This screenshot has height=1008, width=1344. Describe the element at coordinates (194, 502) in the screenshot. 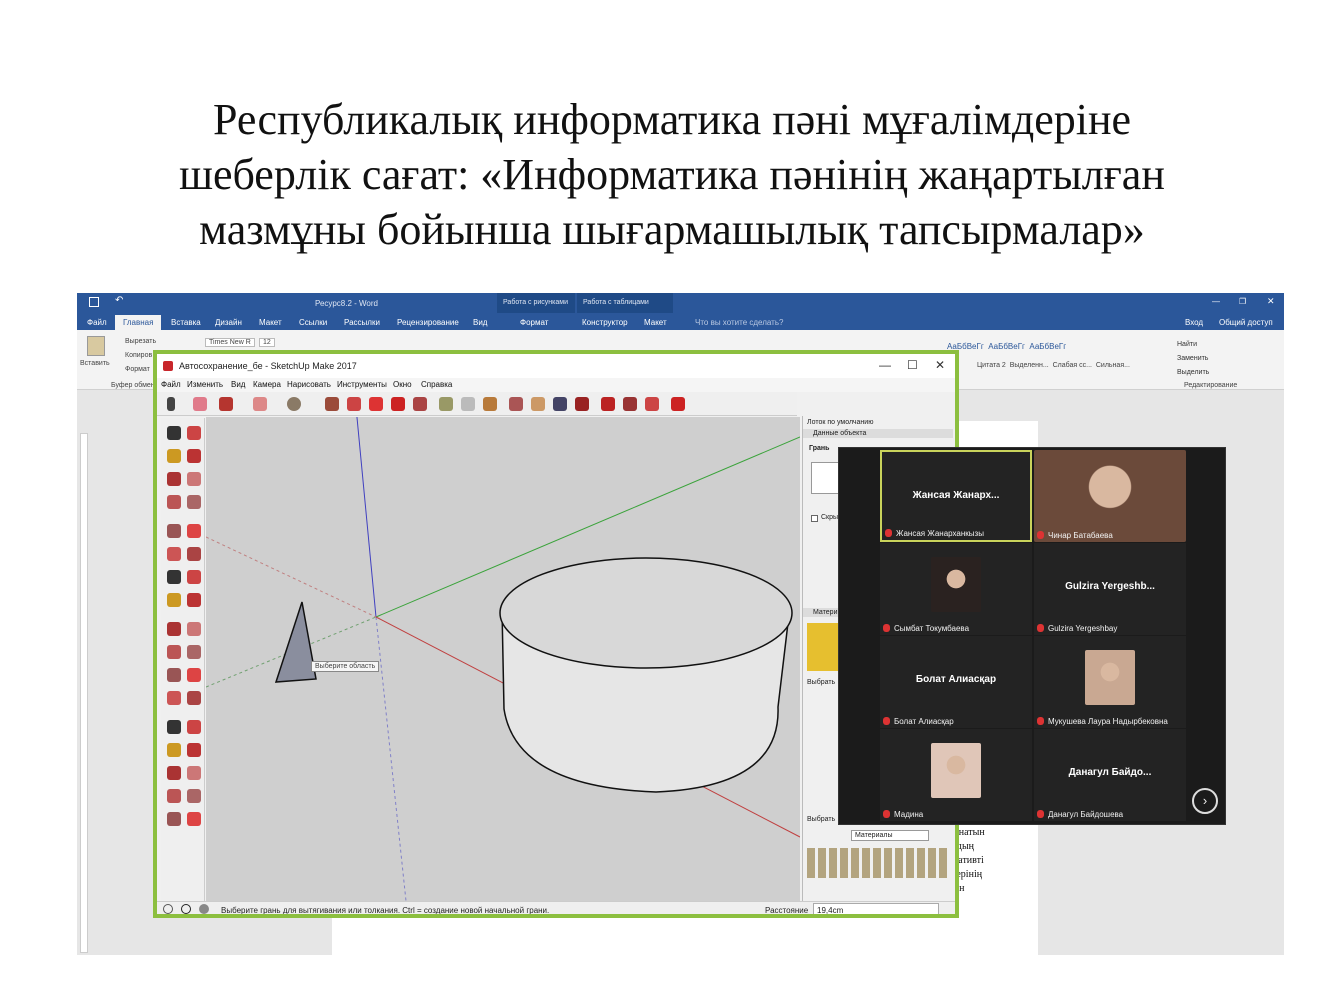

I see `rotated-rect-icon` at that location.